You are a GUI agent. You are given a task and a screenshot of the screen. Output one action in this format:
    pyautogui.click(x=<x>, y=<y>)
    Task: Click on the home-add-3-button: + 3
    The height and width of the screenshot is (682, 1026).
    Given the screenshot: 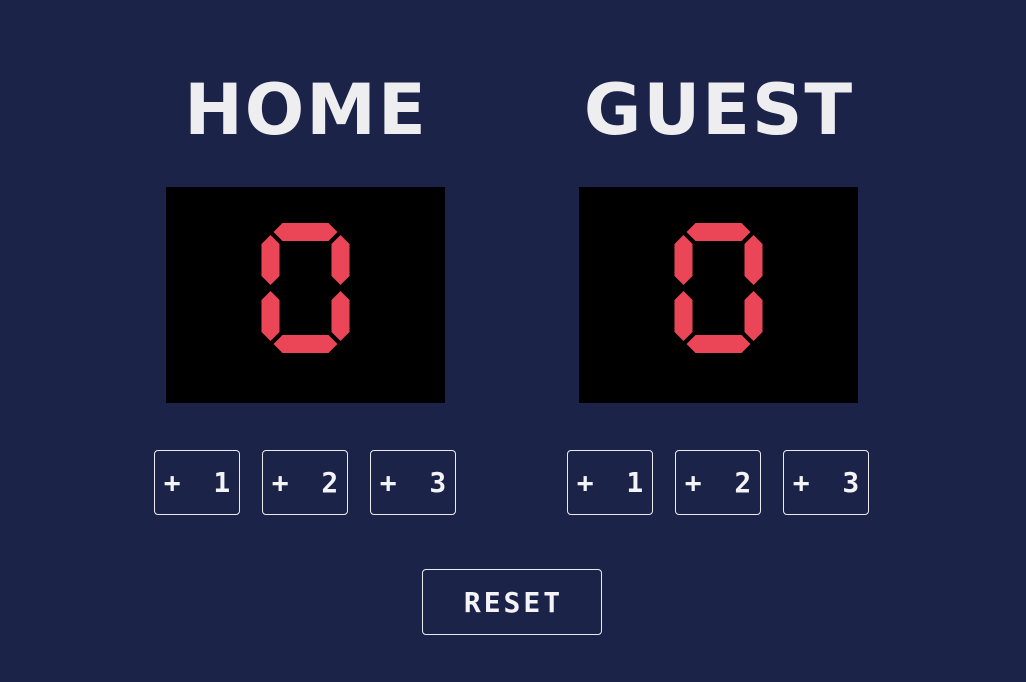 What is the action you would take?
    pyautogui.click(x=413, y=482)
    